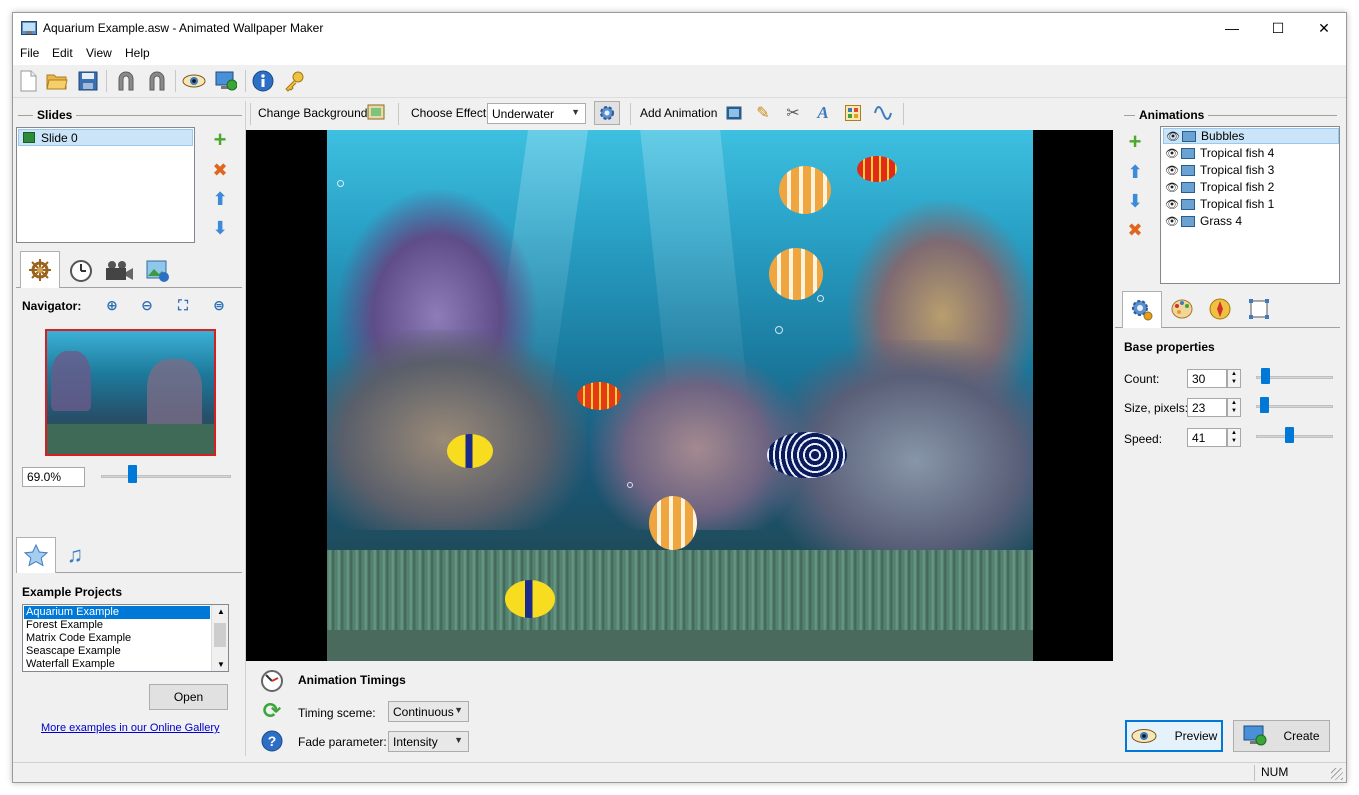  Describe the element at coordinates (1337, 774) in the screenshot. I see `resize-grip` at that location.